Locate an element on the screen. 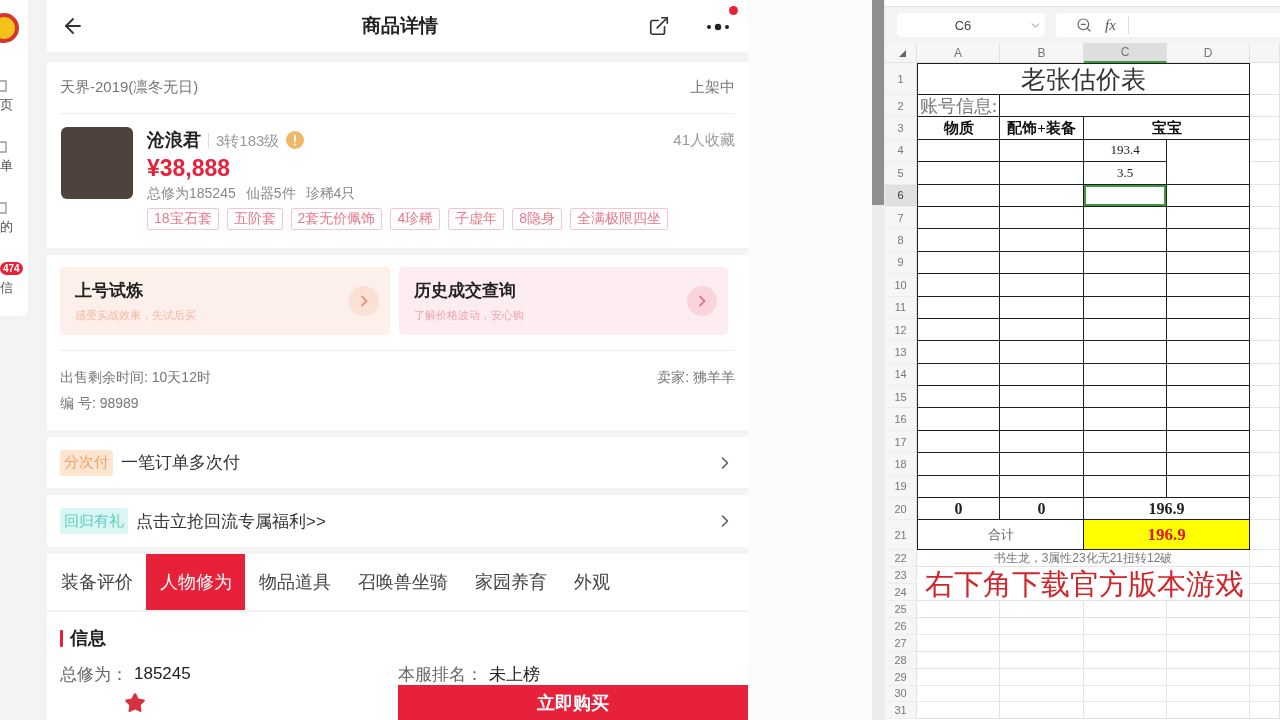  promo-subtitle: 了解价格波动，安心购 is located at coordinates (469, 315).